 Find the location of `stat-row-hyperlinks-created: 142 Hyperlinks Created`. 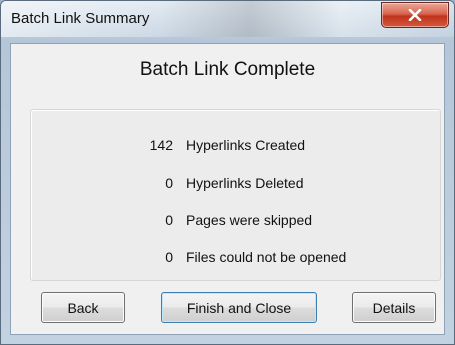

stat-row-hyperlinks-created: 142 Hyperlinks Created is located at coordinates (235, 147).